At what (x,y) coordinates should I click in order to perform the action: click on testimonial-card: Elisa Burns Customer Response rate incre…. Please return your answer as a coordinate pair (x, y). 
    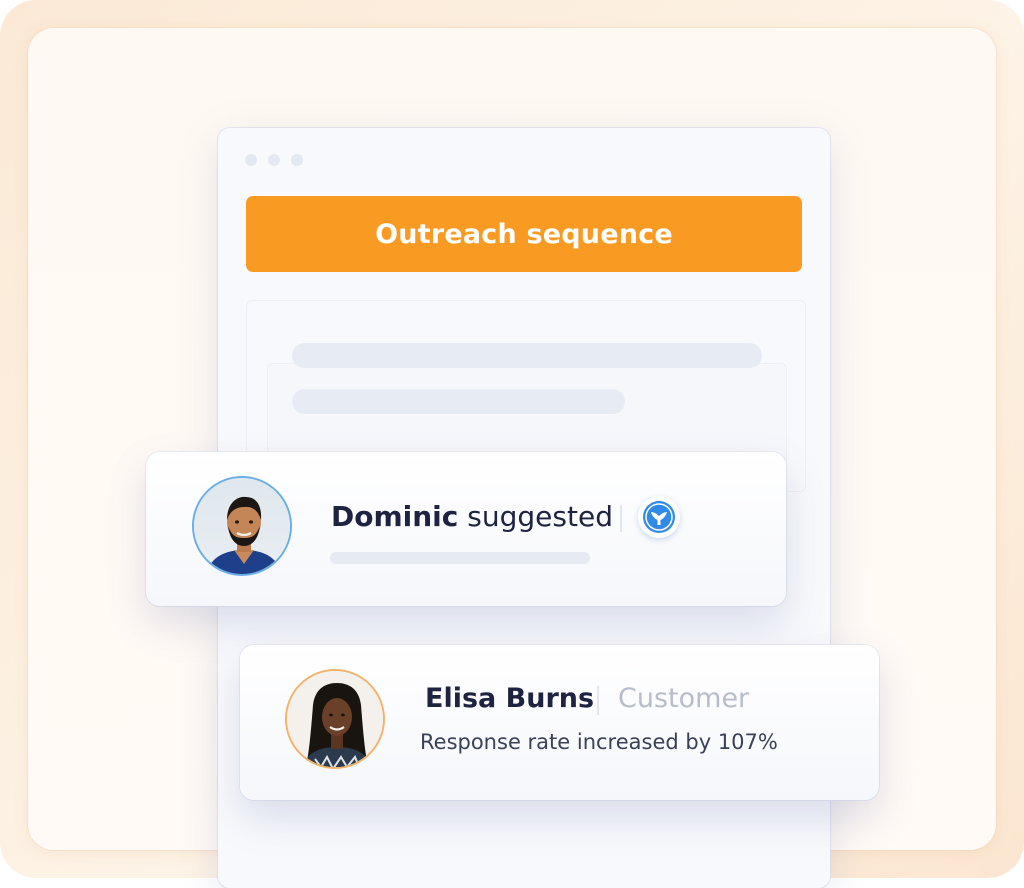
    Looking at the image, I should click on (559, 722).